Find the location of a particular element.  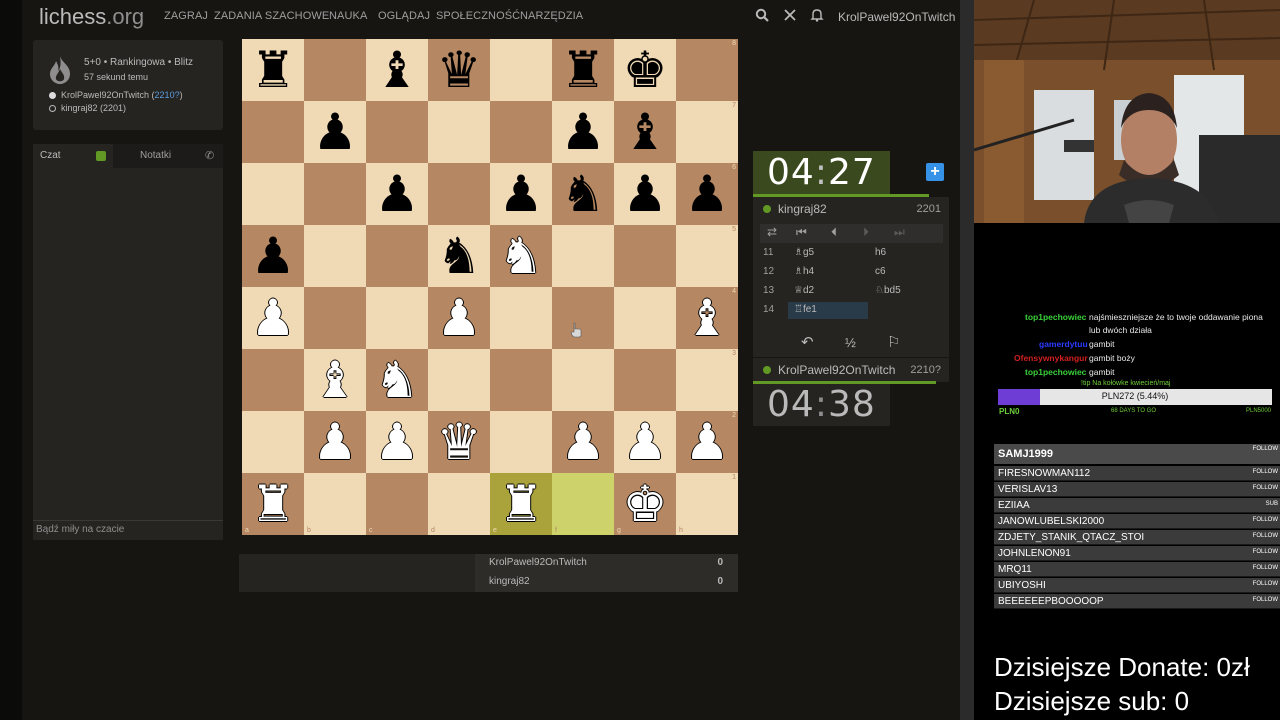

square-c2: ♟ is located at coordinates (397, 442).